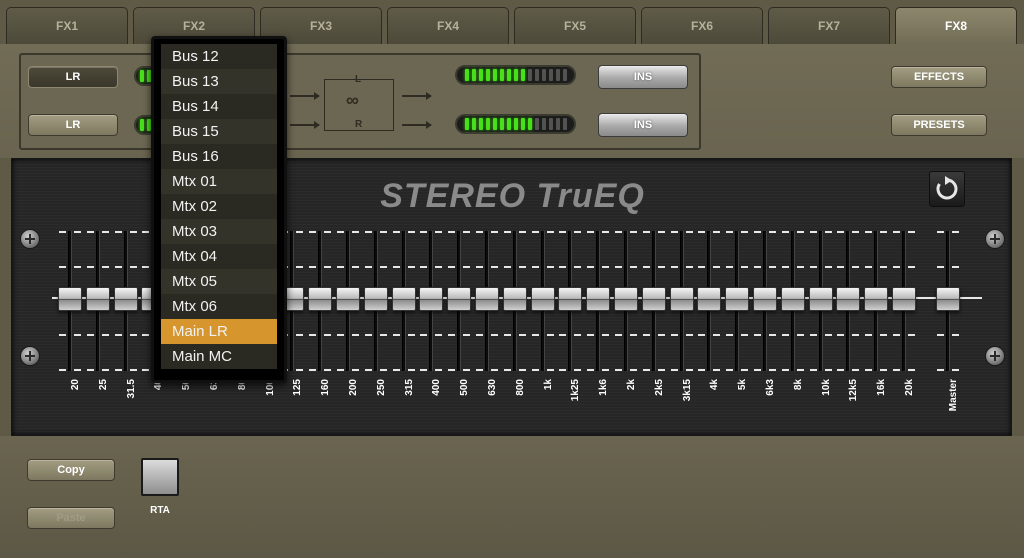  What do you see at coordinates (409, 387) in the screenshot?
I see `fader-label: 315` at bounding box center [409, 387].